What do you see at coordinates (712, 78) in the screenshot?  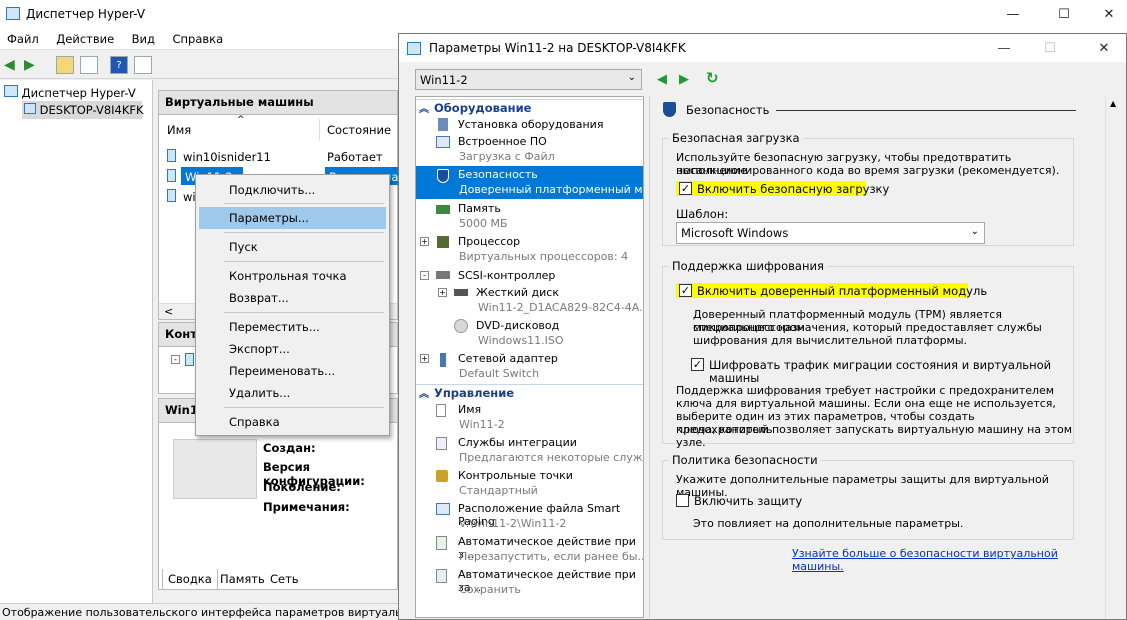 I see `refresh-icon: ↻` at bounding box center [712, 78].